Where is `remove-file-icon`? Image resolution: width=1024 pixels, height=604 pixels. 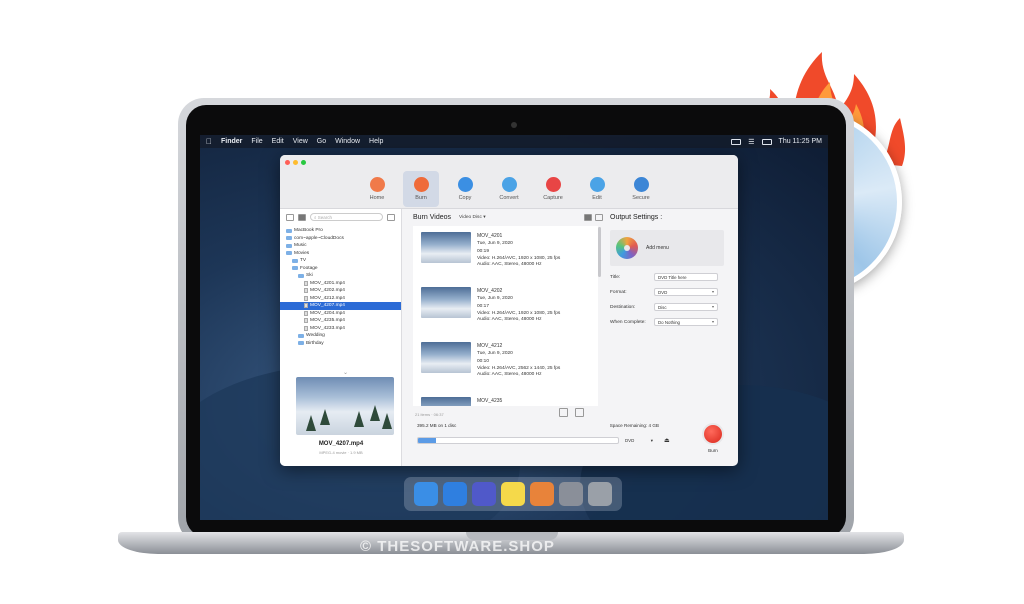 remove-file-icon is located at coordinates (579, 412).